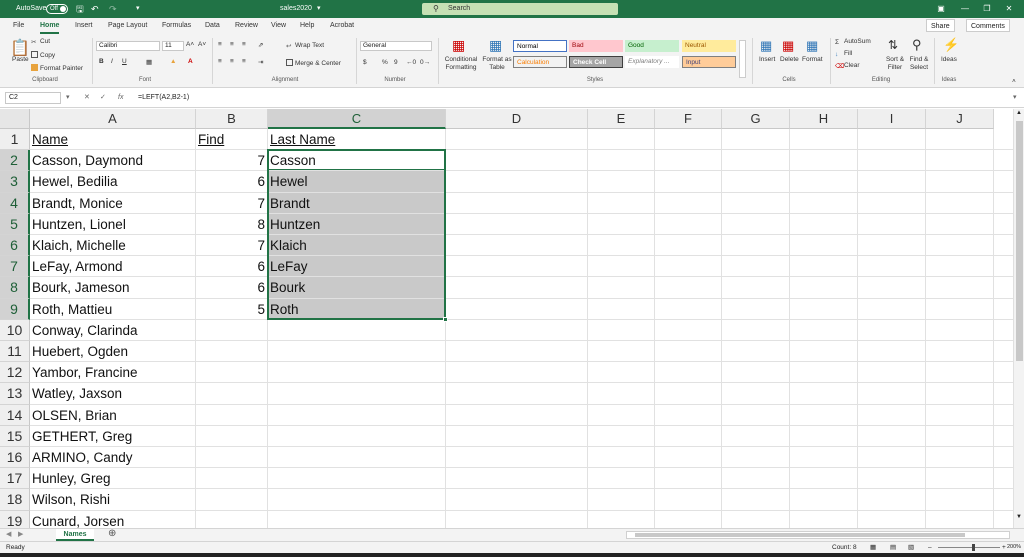  I want to click on cell-a8: Bourk, Jameson, so click(113, 287).